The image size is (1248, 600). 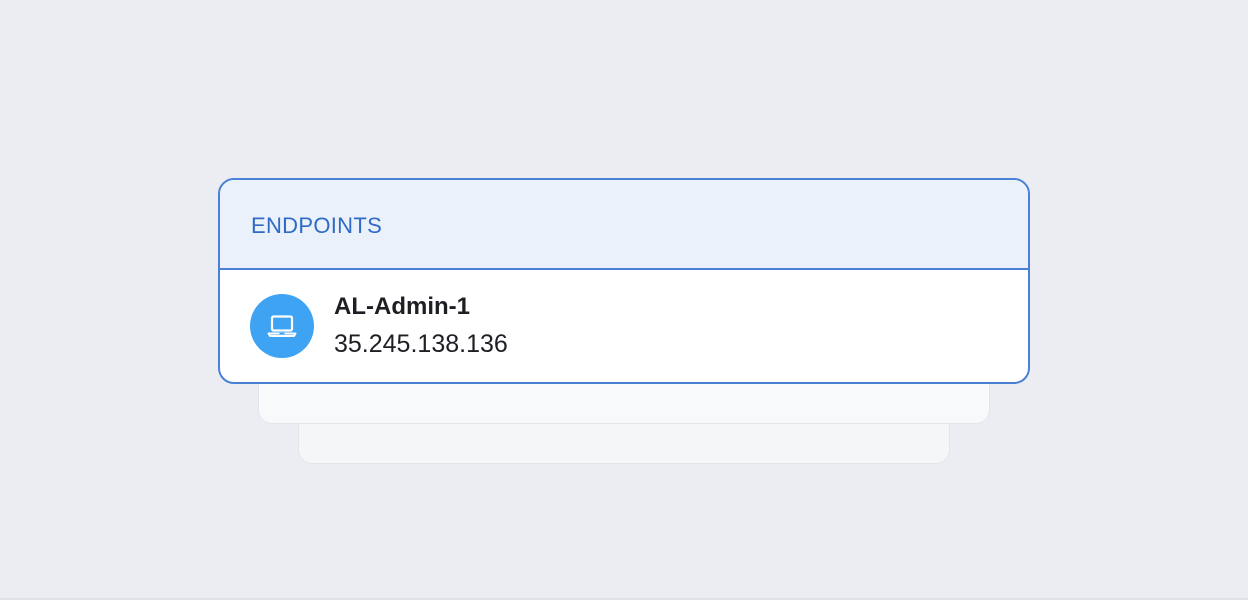 I want to click on endpoint-avatar, so click(x=282, y=326).